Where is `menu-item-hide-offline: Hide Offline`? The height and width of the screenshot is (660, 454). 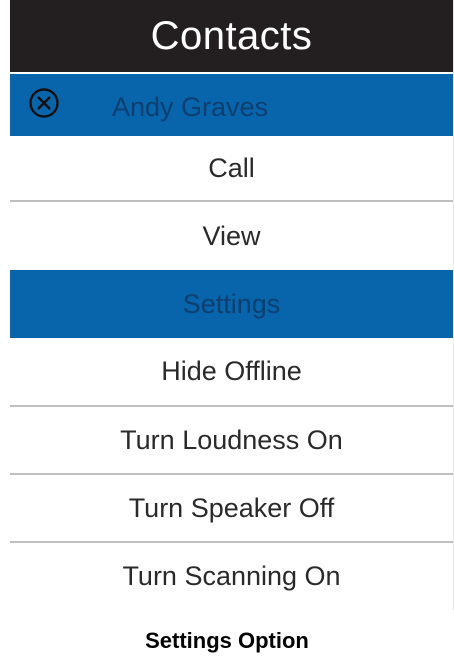
menu-item-hide-offline: Hide Offline is located at coordinates (231, 372).